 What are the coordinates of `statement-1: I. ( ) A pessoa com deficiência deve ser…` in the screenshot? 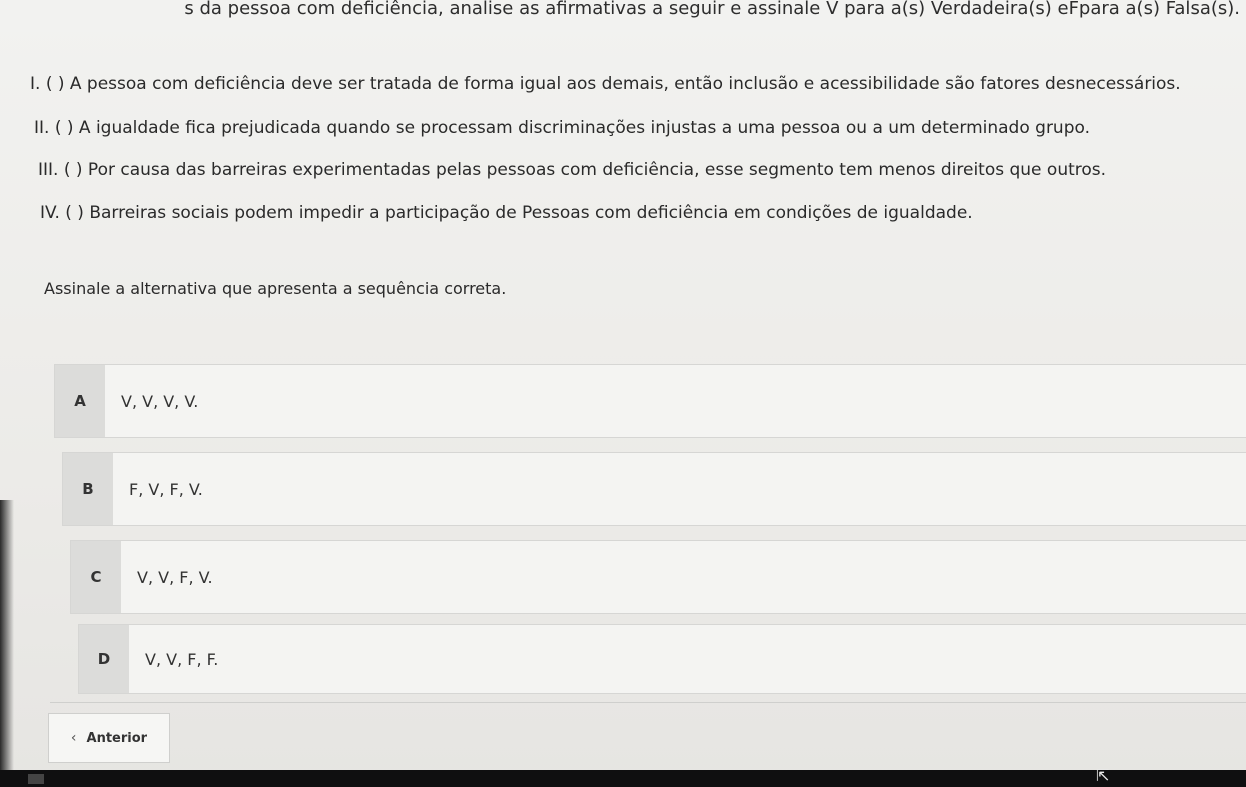 It's located at (605, 84).